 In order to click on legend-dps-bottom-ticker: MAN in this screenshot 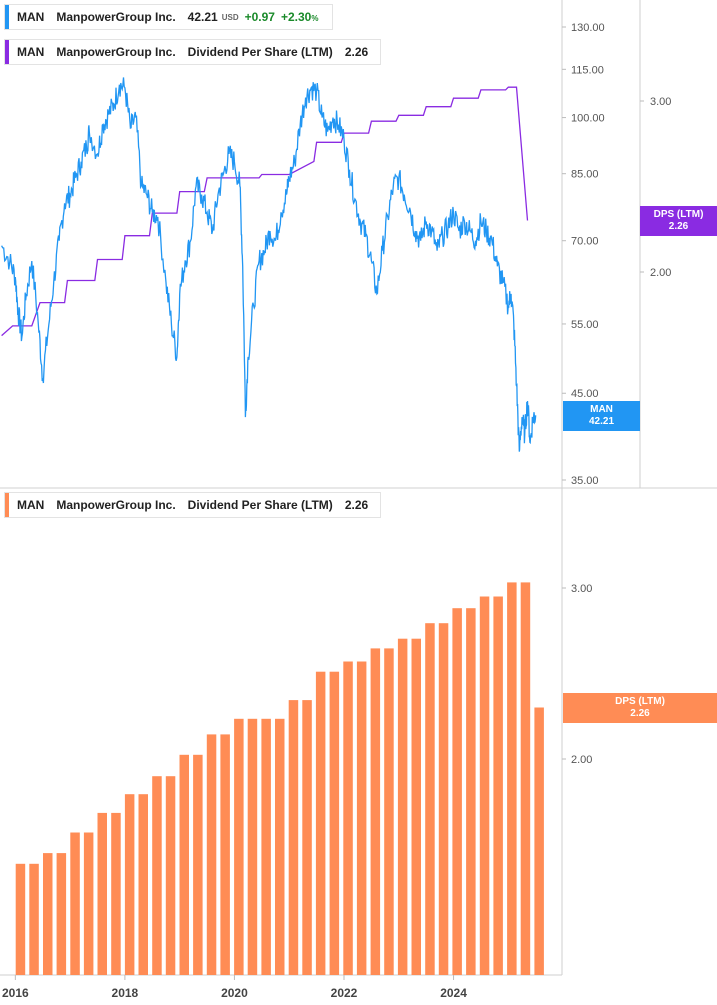, I will do `click(31, 505)`.